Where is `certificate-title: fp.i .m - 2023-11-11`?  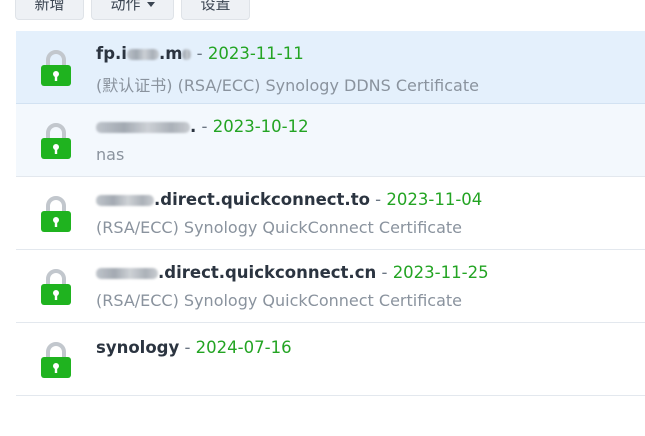
certificate-title: fp.i .m - 2023-11-11 is located at coordinates (200, 53).